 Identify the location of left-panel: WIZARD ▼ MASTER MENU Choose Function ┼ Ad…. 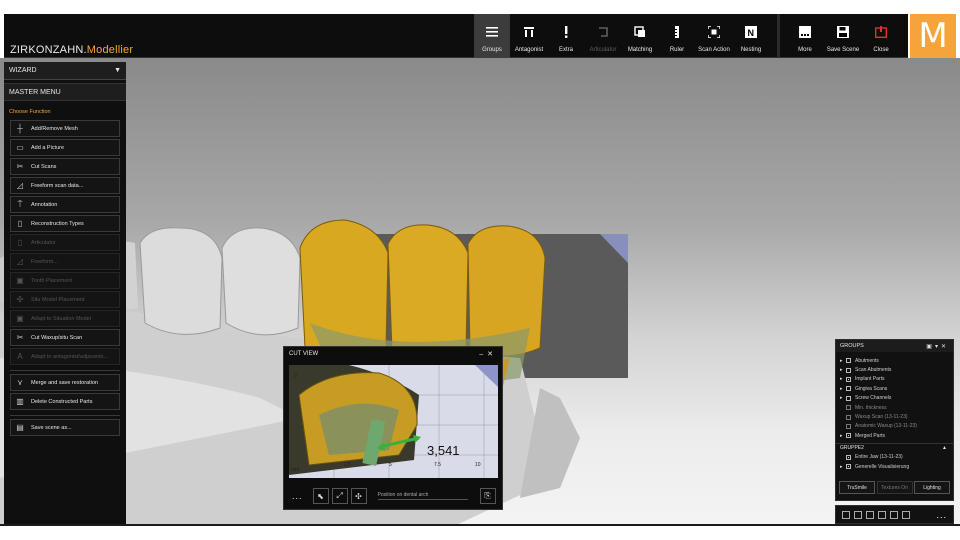
(65, 293).